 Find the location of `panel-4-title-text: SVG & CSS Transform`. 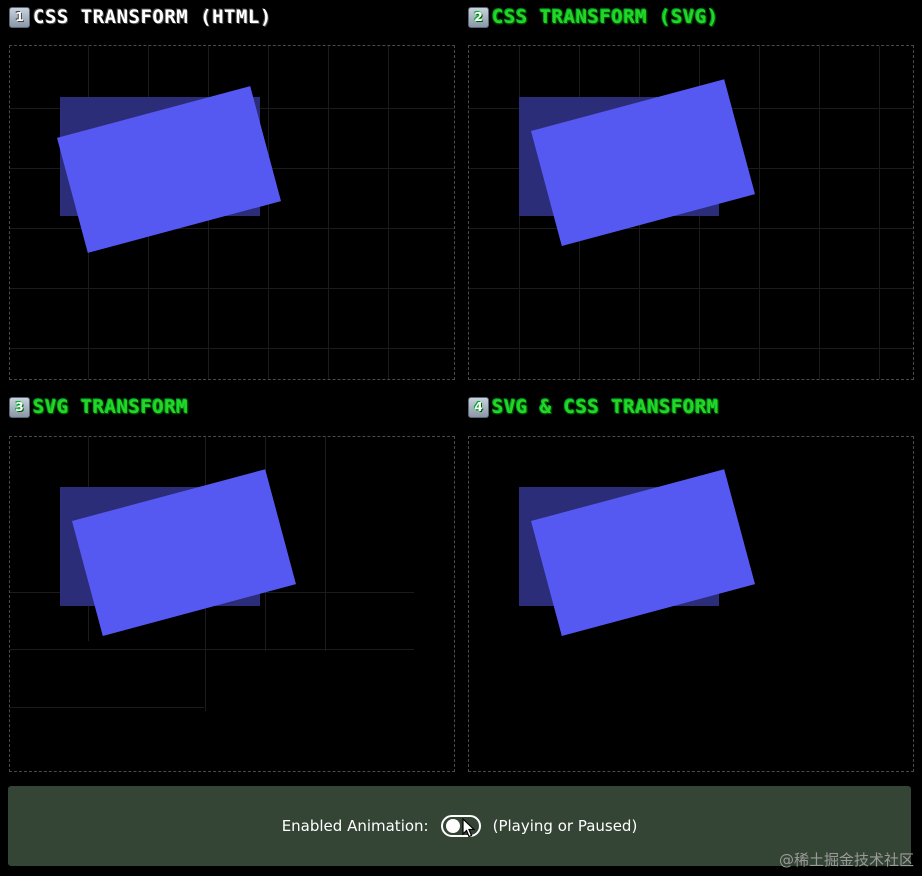

panel-4-title-text: SVG & CSS Transform is located at coordinates (605, 407).